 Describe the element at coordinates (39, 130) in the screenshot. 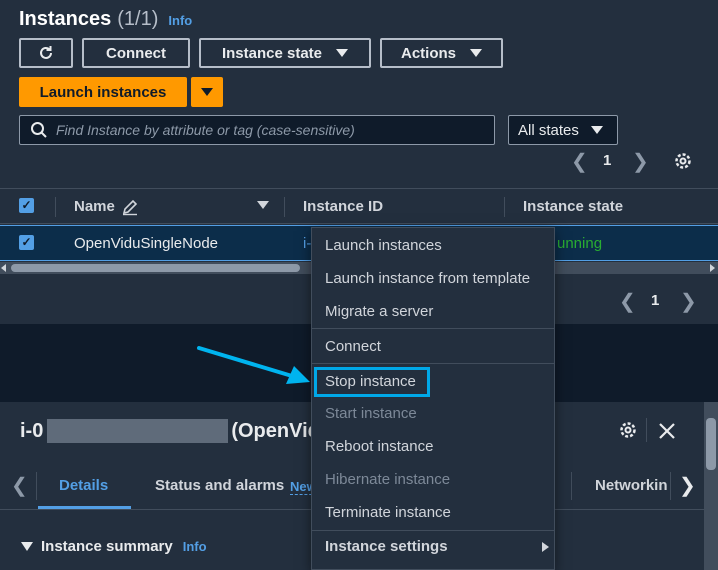

I see `search-icon` at that location.